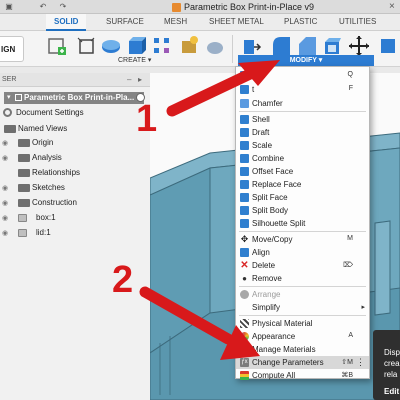  I want to click on menu-item-scale: Scale, so click(302, 145).